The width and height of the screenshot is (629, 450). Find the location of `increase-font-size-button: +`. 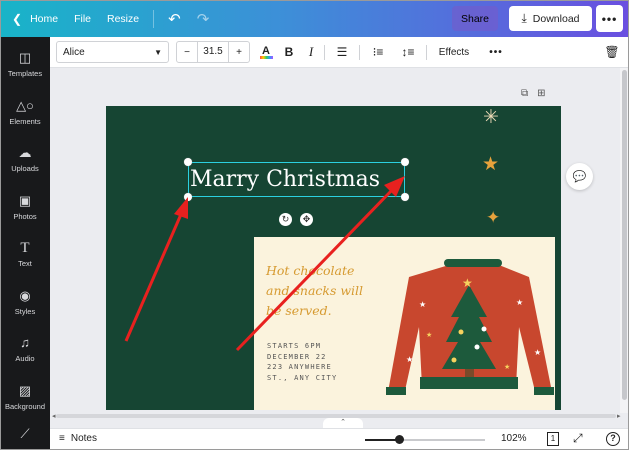

increase-font-size-button: + is located at coordinates (239, 52).